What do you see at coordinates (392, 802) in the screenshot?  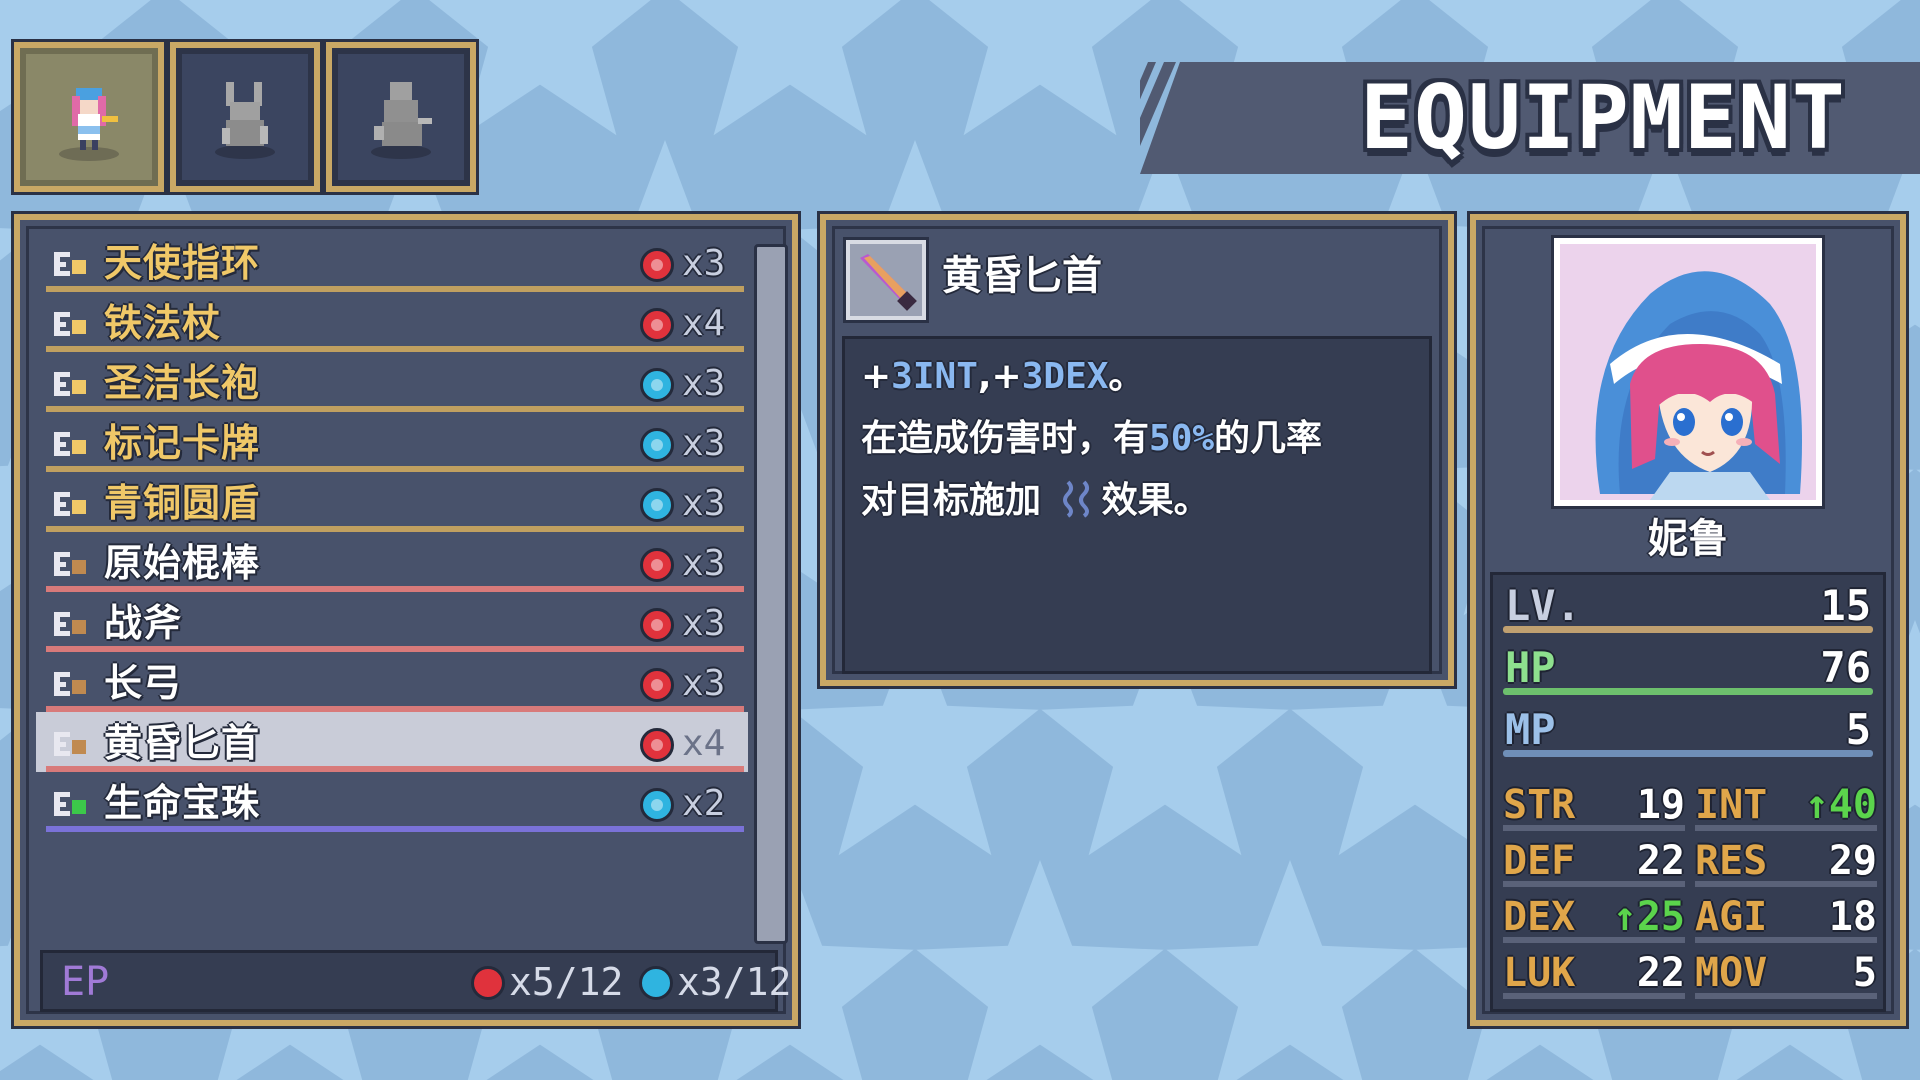 I see `equipment-item: 生命宝珠 x2` at bounding box center [392, 802].